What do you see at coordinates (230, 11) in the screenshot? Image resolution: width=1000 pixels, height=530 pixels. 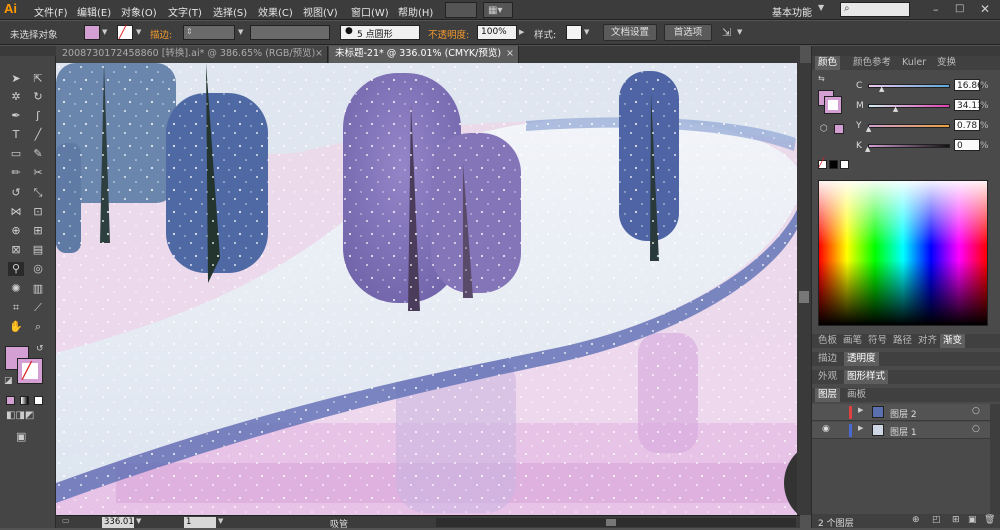 I see `menu-select: 选择(S)` at bounding box center [230, 11].